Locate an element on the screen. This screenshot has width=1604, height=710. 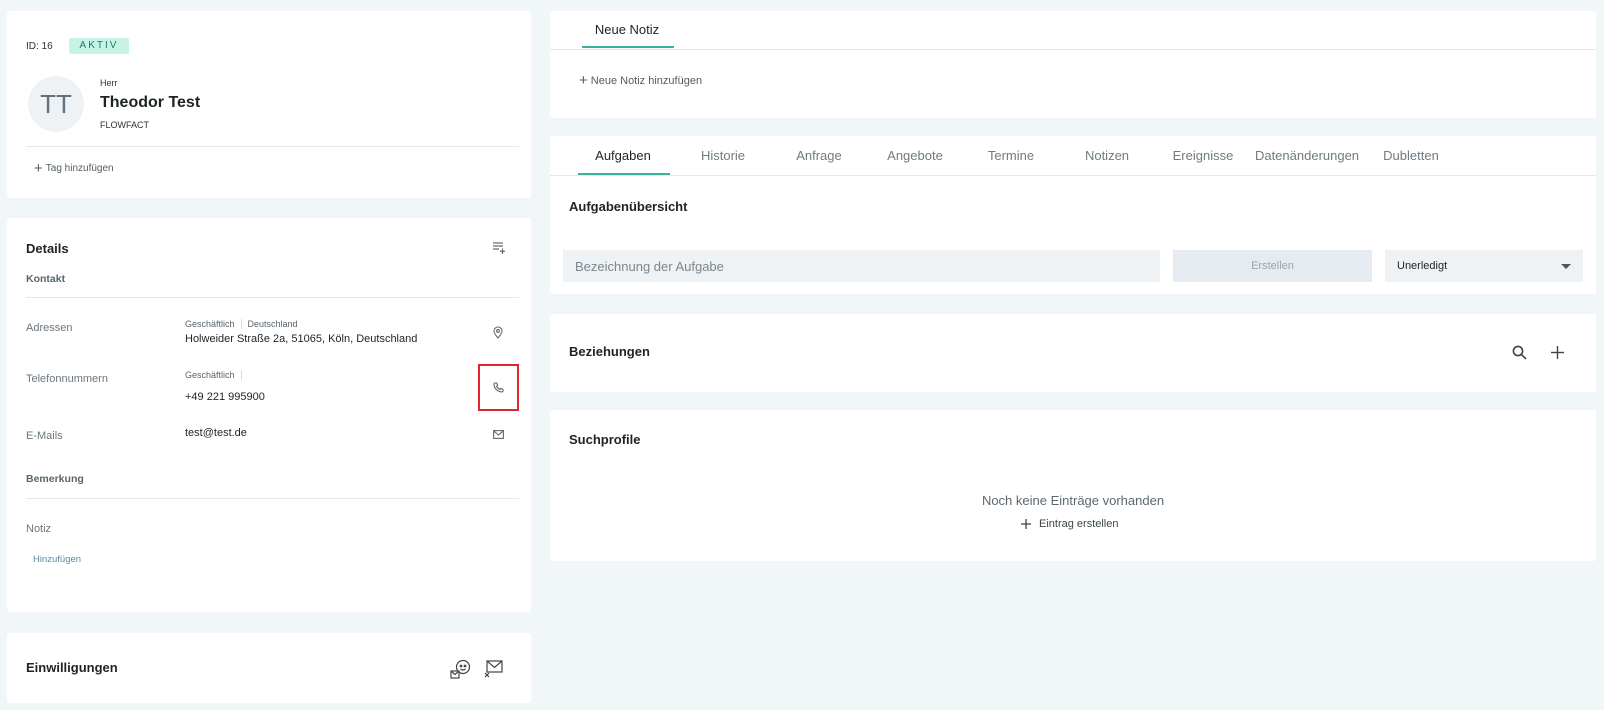
emails-label: E-Mails is located at coordinates (44, 436).